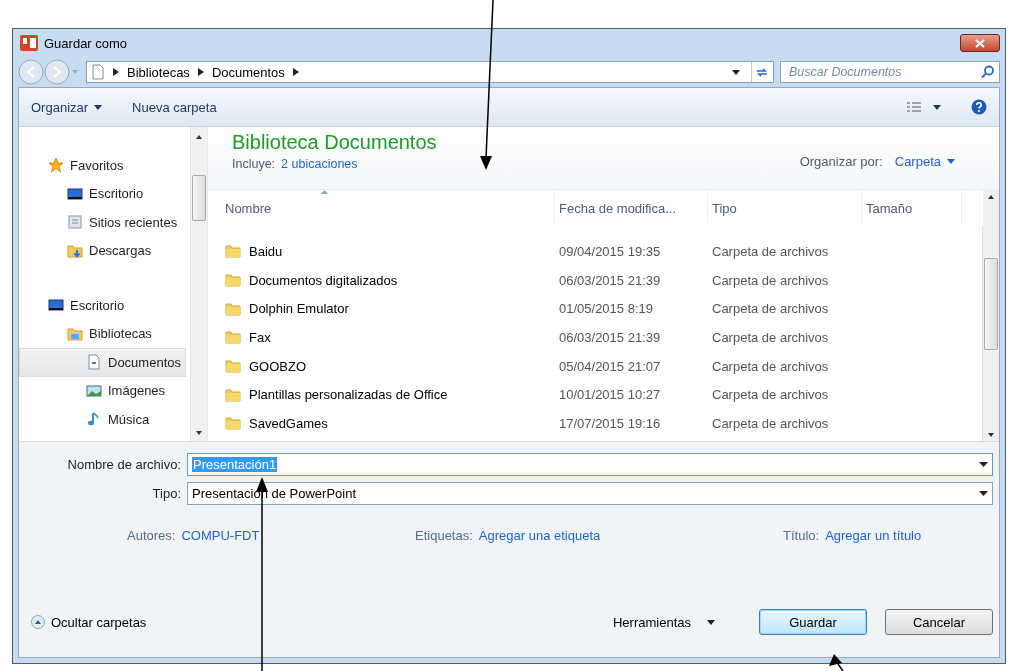  What do you see at coordinates (324, 192) in the screenshot?
I see `sort-arrow-icon` at bounding box center [324, 192].